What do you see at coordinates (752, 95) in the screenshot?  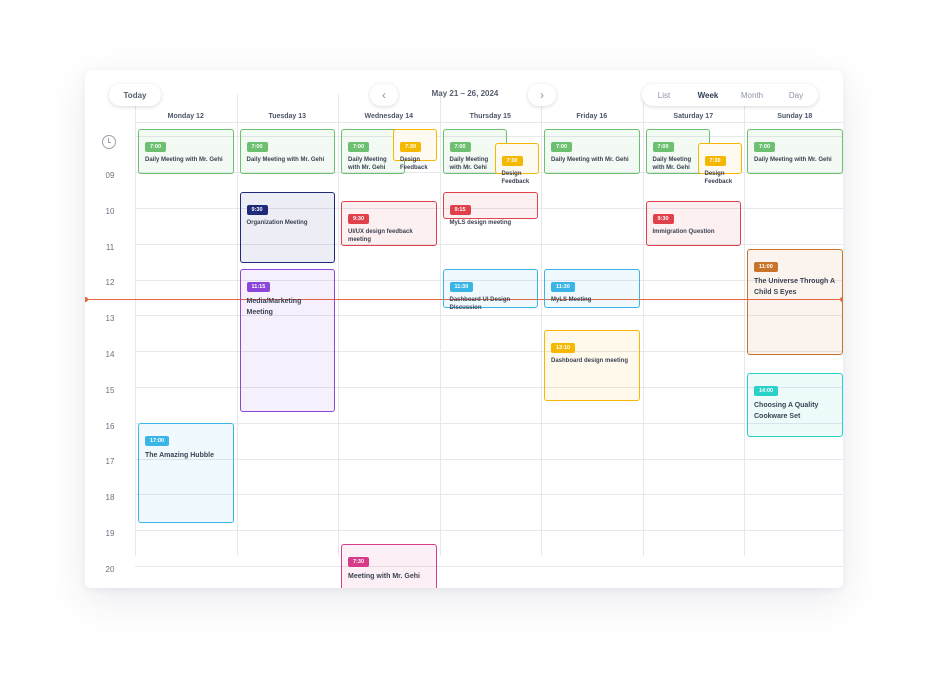 I see `view-month-button: Month` at bounding box center [752, 95].